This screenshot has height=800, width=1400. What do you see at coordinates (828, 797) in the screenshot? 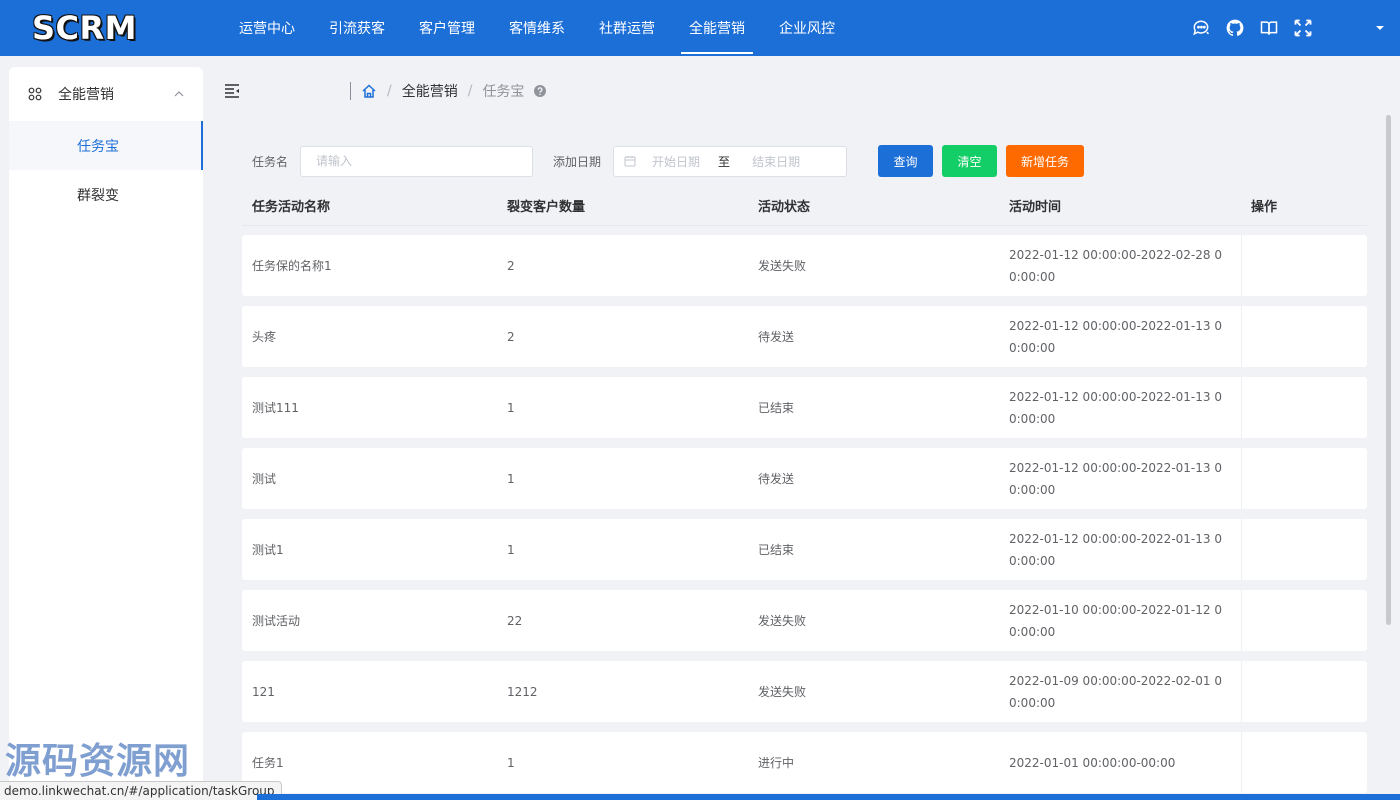
I see `bottom-edge` at bounding box center [828, 797].